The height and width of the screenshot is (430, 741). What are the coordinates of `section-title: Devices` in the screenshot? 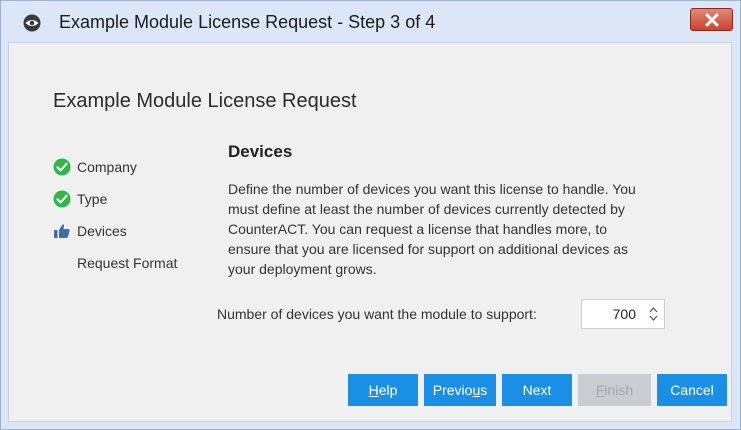 It's located at (260, 151).